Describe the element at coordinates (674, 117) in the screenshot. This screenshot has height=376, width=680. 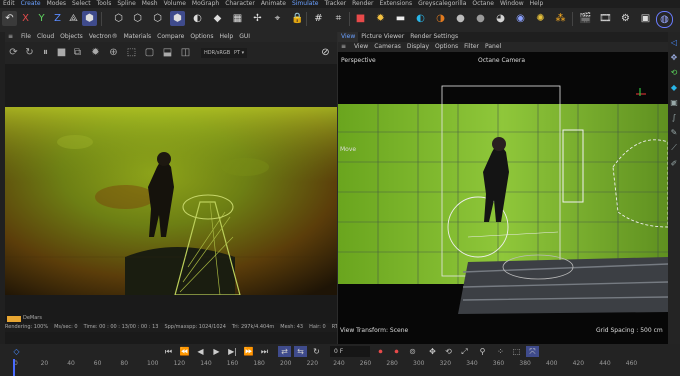
I see `spline-icon: ∫` at that location.